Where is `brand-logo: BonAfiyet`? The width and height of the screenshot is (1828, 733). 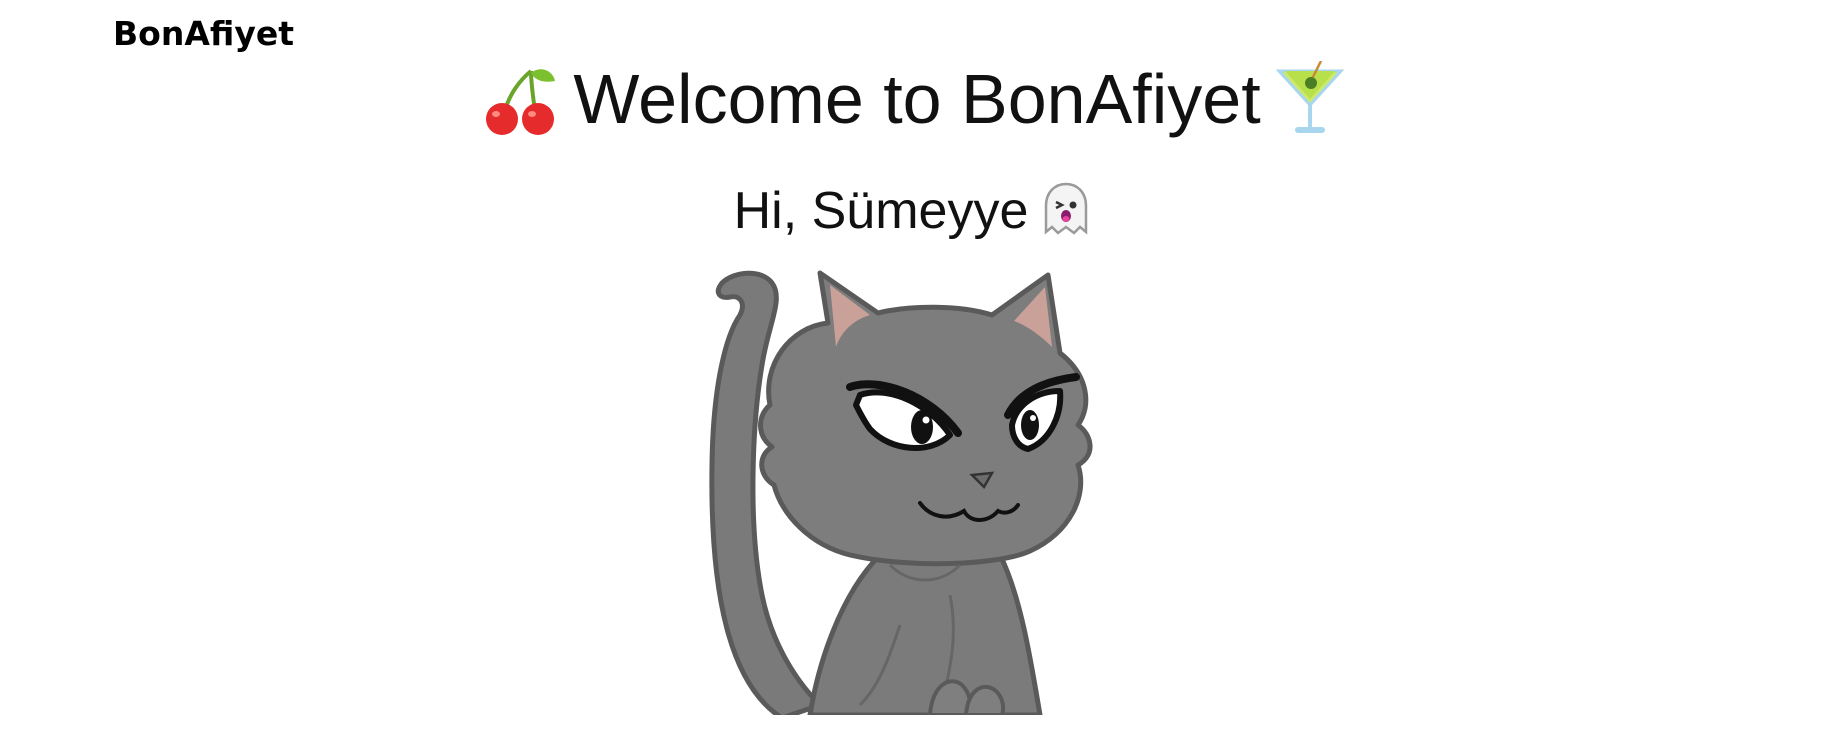 brand-logo: BonAfiyet is located at coordinates (203, 33).